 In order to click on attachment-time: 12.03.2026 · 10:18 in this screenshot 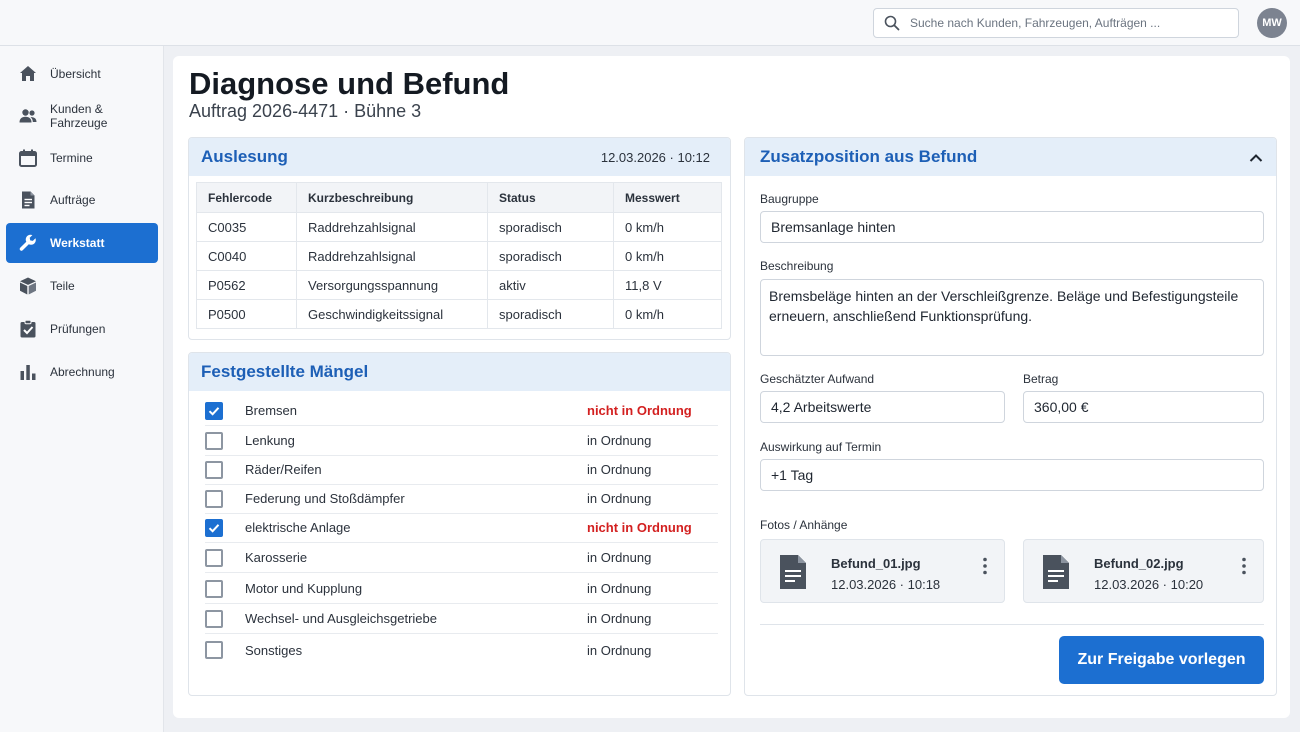, I will do `click(886, 584)`.